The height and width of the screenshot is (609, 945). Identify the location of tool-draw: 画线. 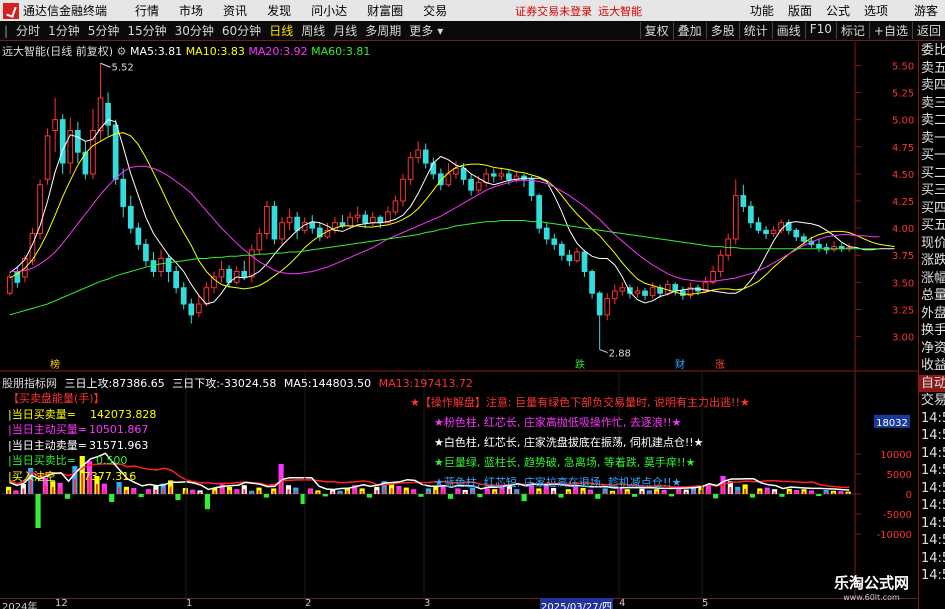
(788, 30).